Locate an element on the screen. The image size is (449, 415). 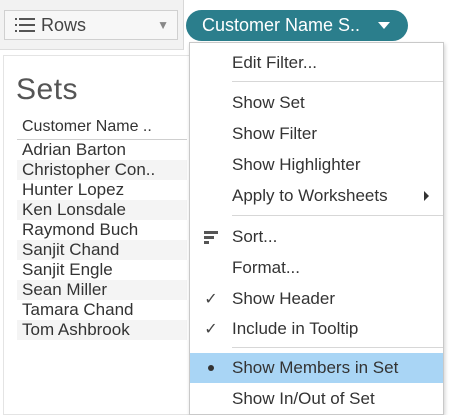
shelf-dropdown-icon: ▼ is located at coordinates (163, 25).